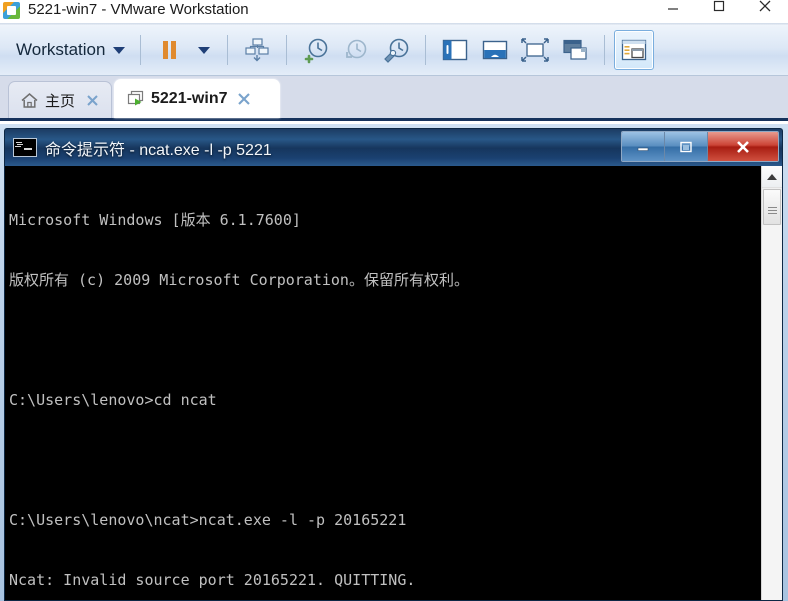 The height and width of the screenshot is (601, 788). Describe the element at coordinates (138, 9) in the screenshot. I see `window-title: 5221-win7 - VMware Workstation` at that location.